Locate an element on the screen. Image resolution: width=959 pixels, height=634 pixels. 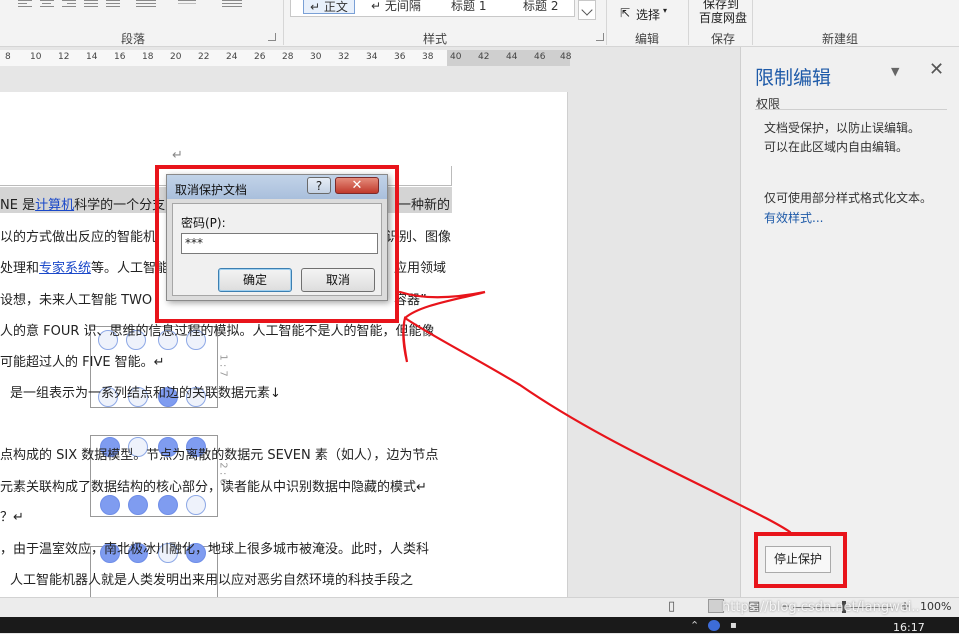
ruler-tick: 28 is located at coordinates (288, 57).